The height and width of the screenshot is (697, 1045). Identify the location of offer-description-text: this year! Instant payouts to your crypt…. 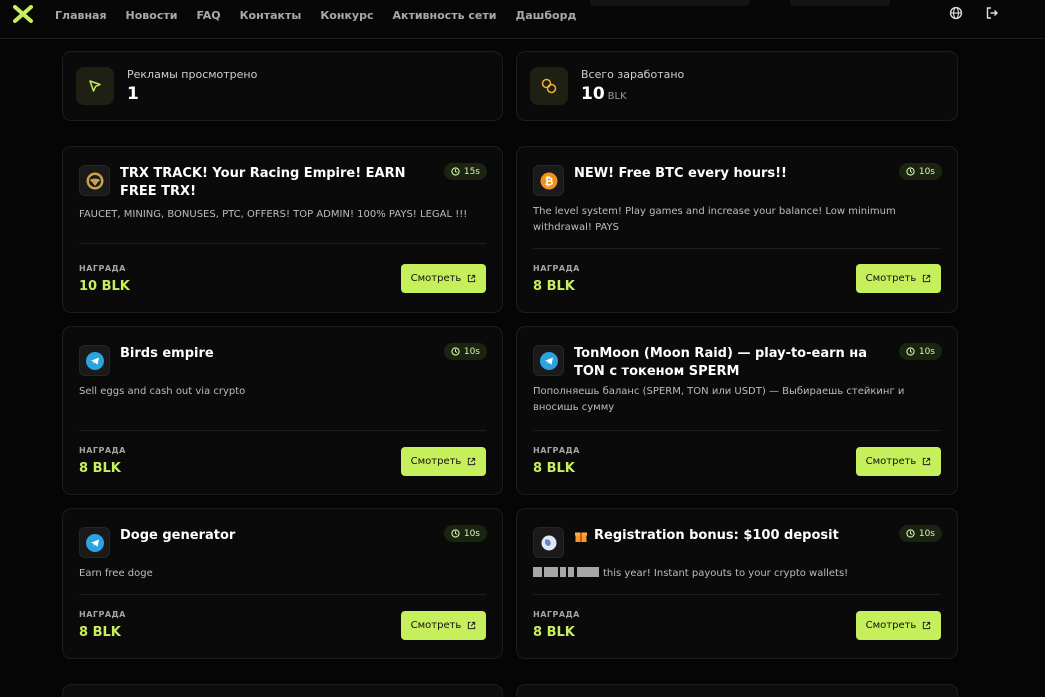
(726, 573).